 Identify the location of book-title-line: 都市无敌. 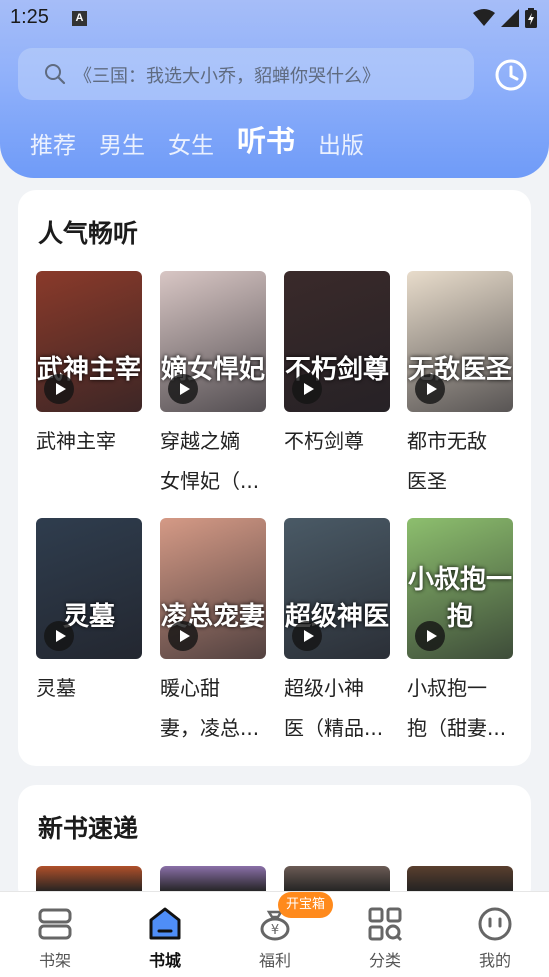
(447, 441).